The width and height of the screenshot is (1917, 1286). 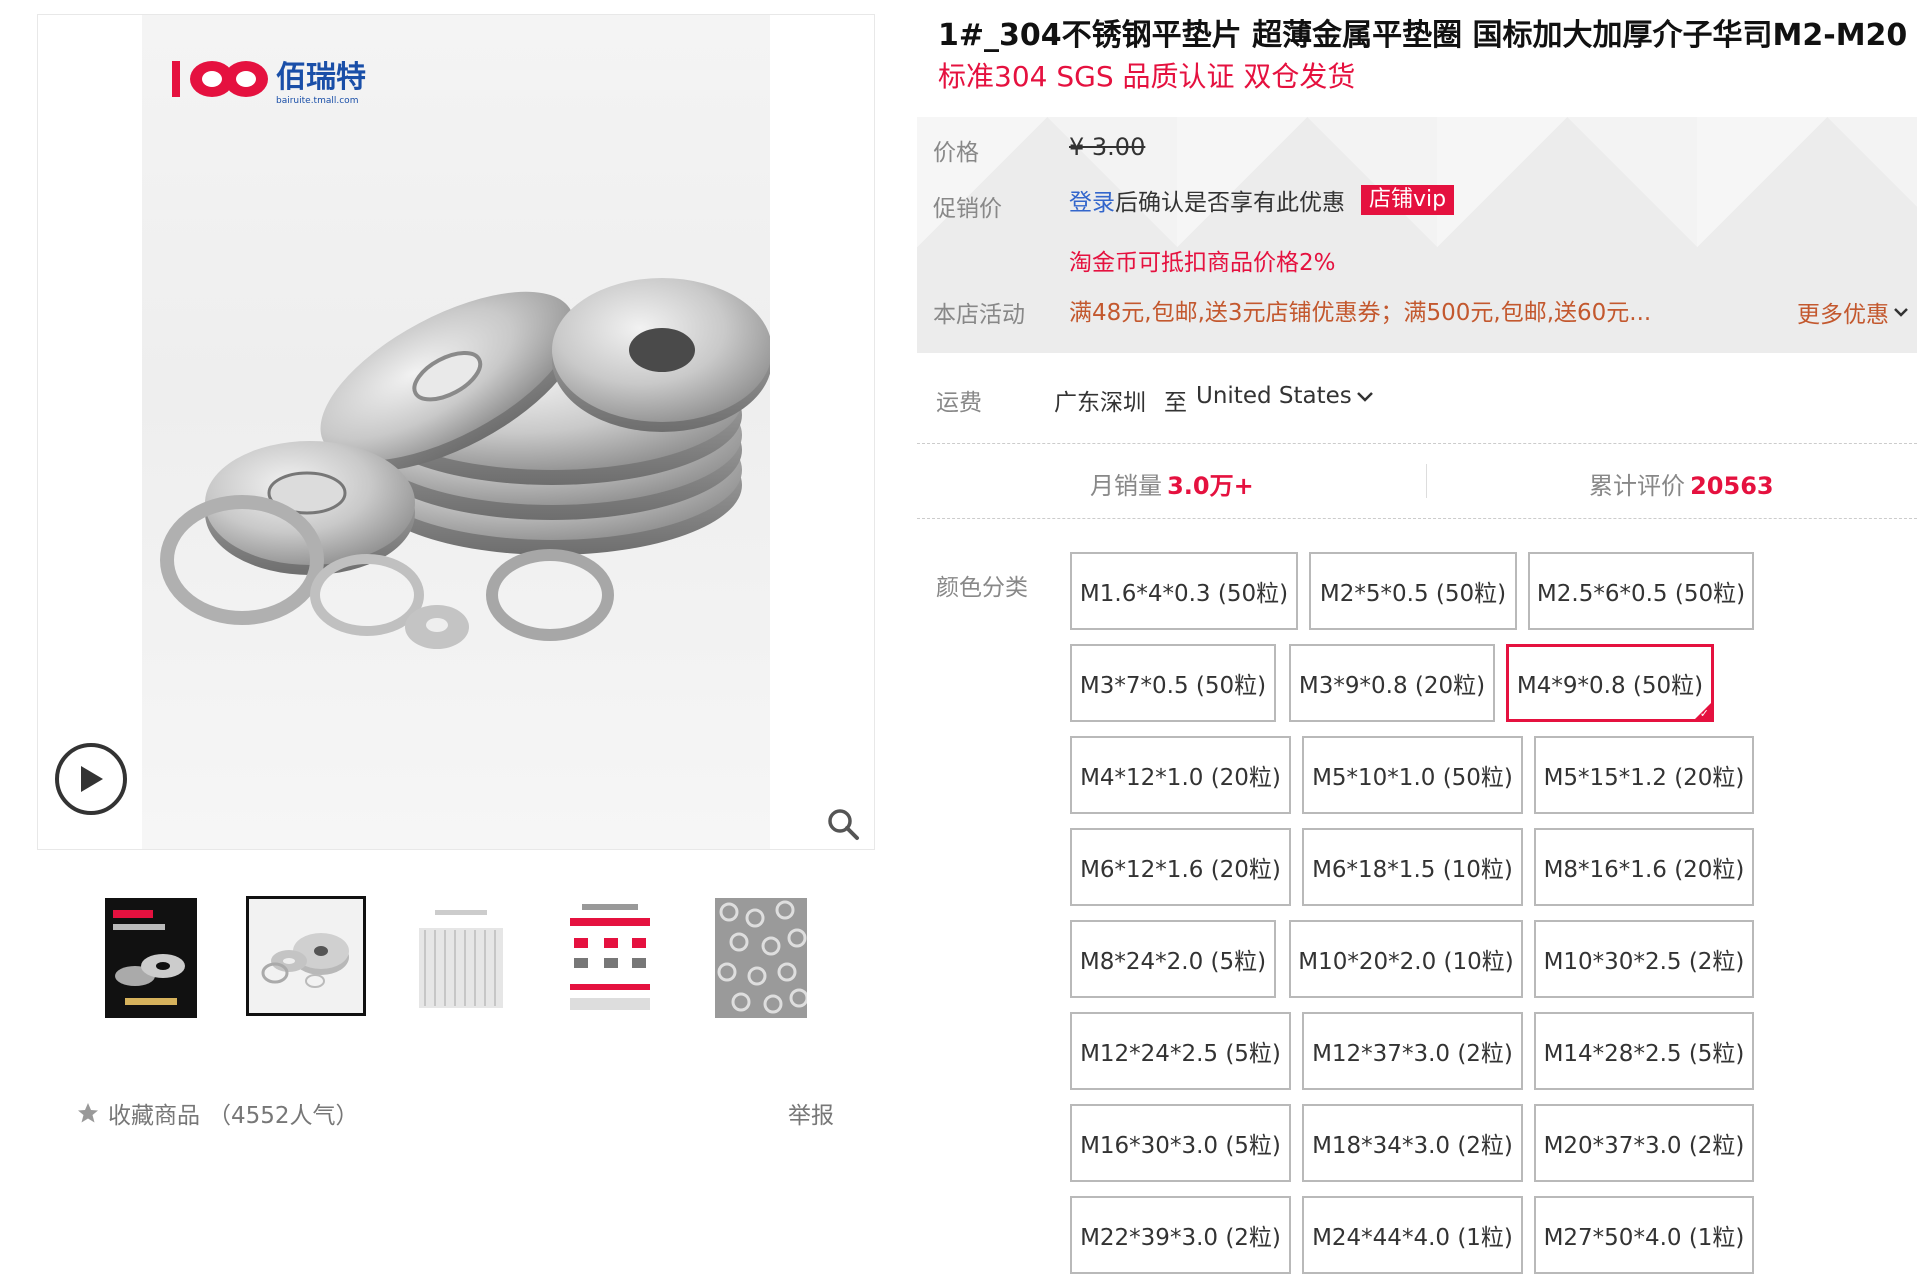 I want to click on star-icon, so click(x=88, y=1113).